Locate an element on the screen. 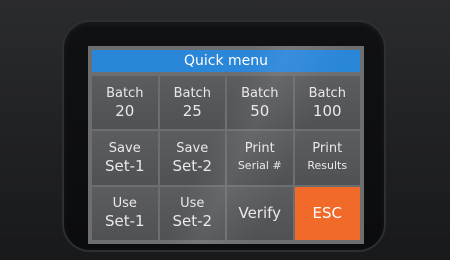  button-label: Verify is located at coordinates (260, 213).